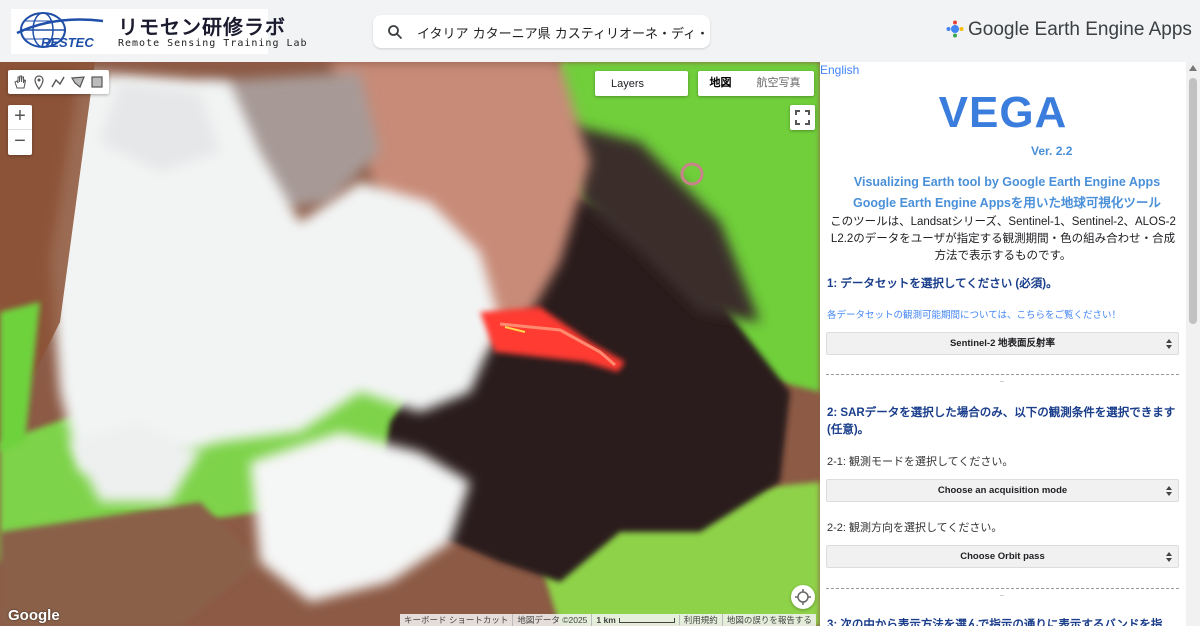 This screenshot has height=626, width=1200. I want to click on orbit-direction-label: 2-2: 観測方向を選択してください。, so click(915, 528).